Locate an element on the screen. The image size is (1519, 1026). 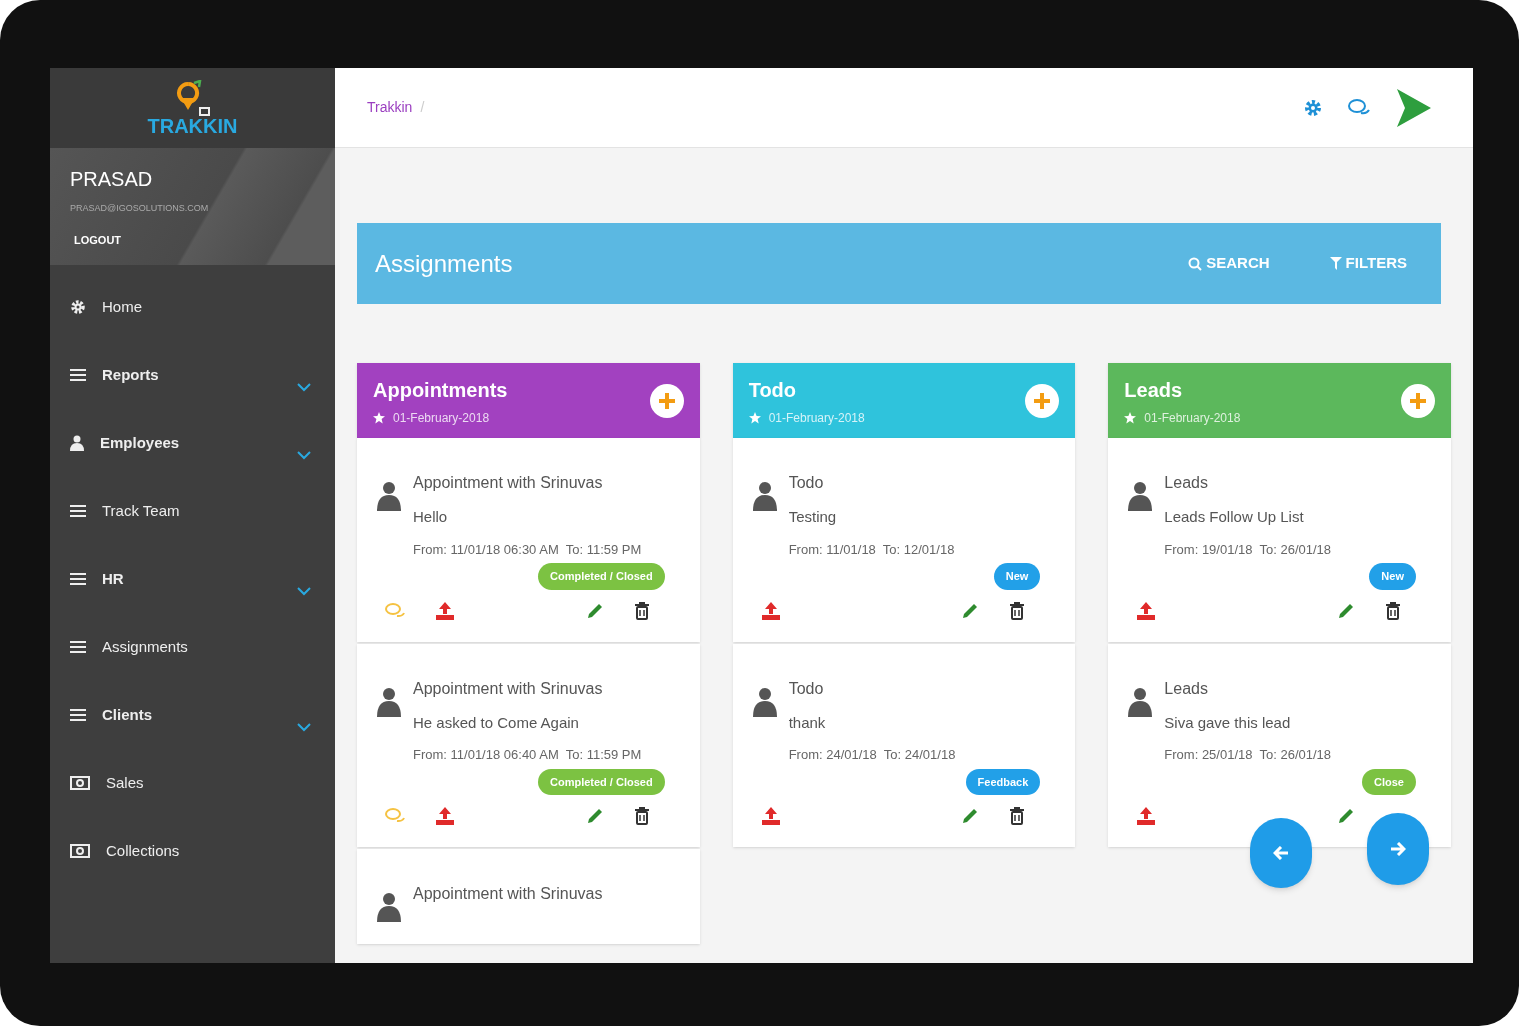
sidebar-item: Collections is located at coordinates (192, 851).